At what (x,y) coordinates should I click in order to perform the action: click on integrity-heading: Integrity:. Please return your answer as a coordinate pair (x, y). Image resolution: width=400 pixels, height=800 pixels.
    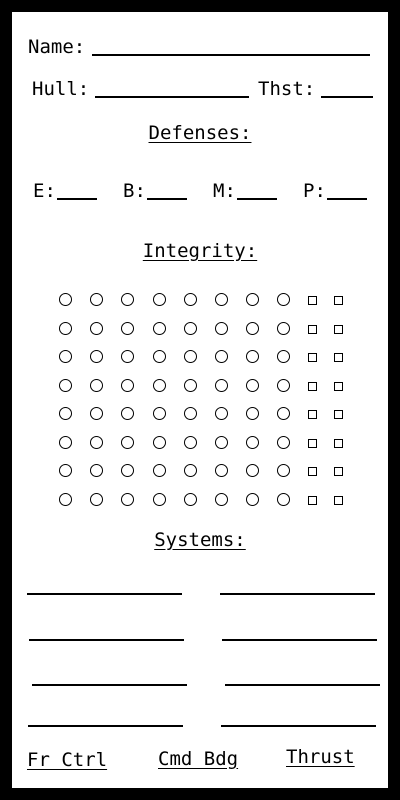
    Looking at the image, I should click on (200, 251).